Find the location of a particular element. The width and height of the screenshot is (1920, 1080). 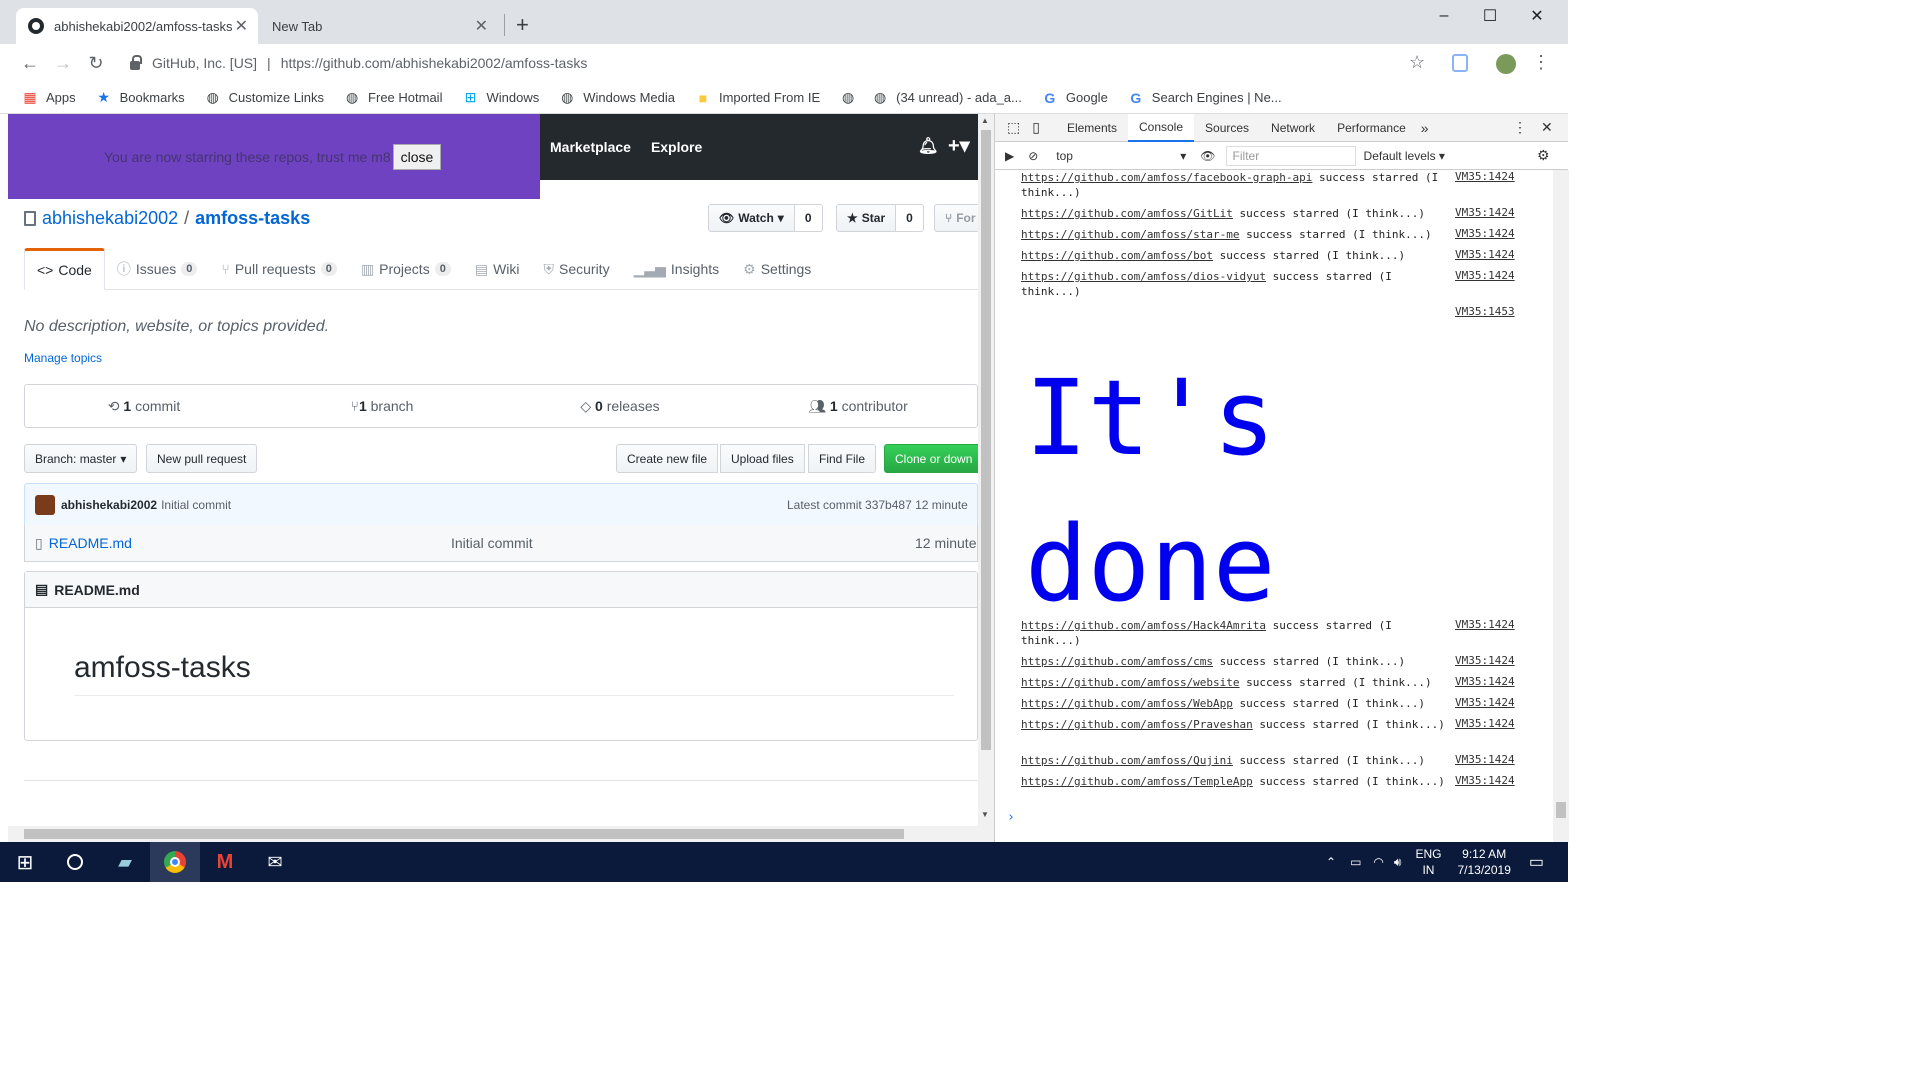

commit-author: abhishekabi2002 is located at coordinates (109, 505).